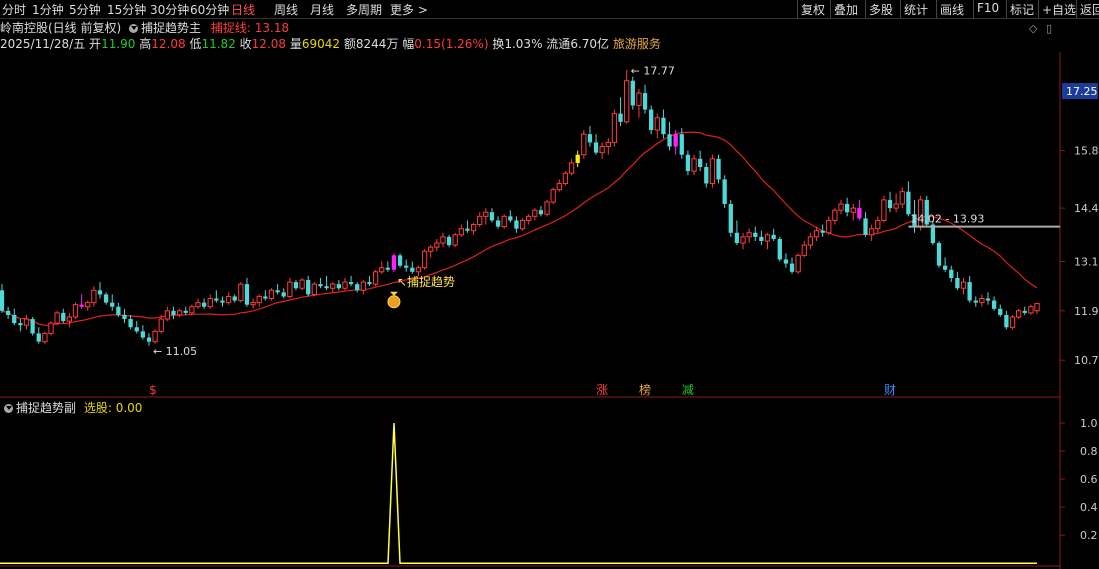  What do you see at coordinates (1049, 28) in the screenshot?
I see `scroll-icon: ▯` at bounding box center [1049, 28].